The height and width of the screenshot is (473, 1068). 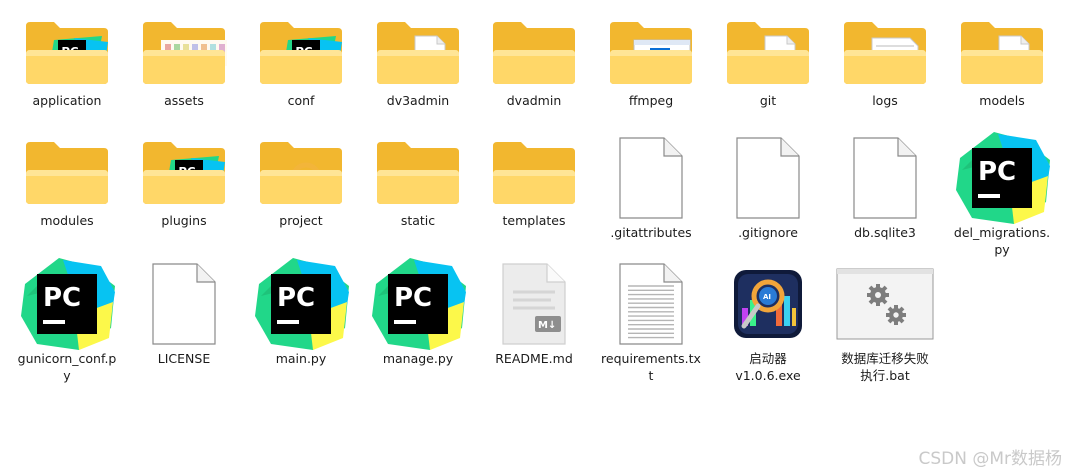 I want to click on folder-item-conf: PC conf, so click(x=301, y=60).